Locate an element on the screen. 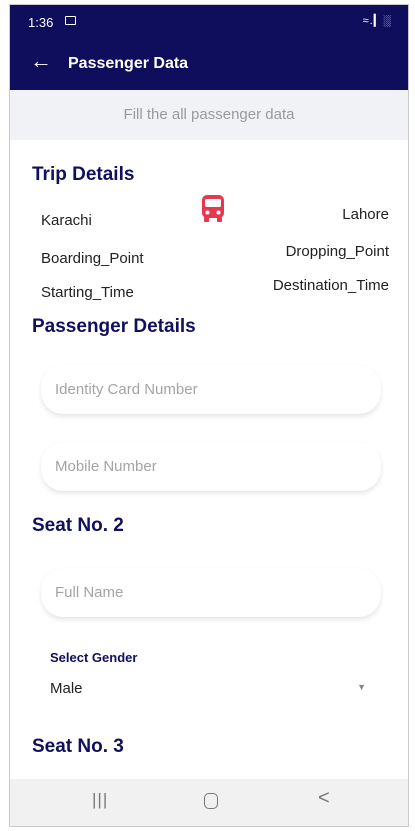 The width and height of the screenshot is (415, 831). dropdown-arrow-icon: ▼ is located at coordinates (361, 687).